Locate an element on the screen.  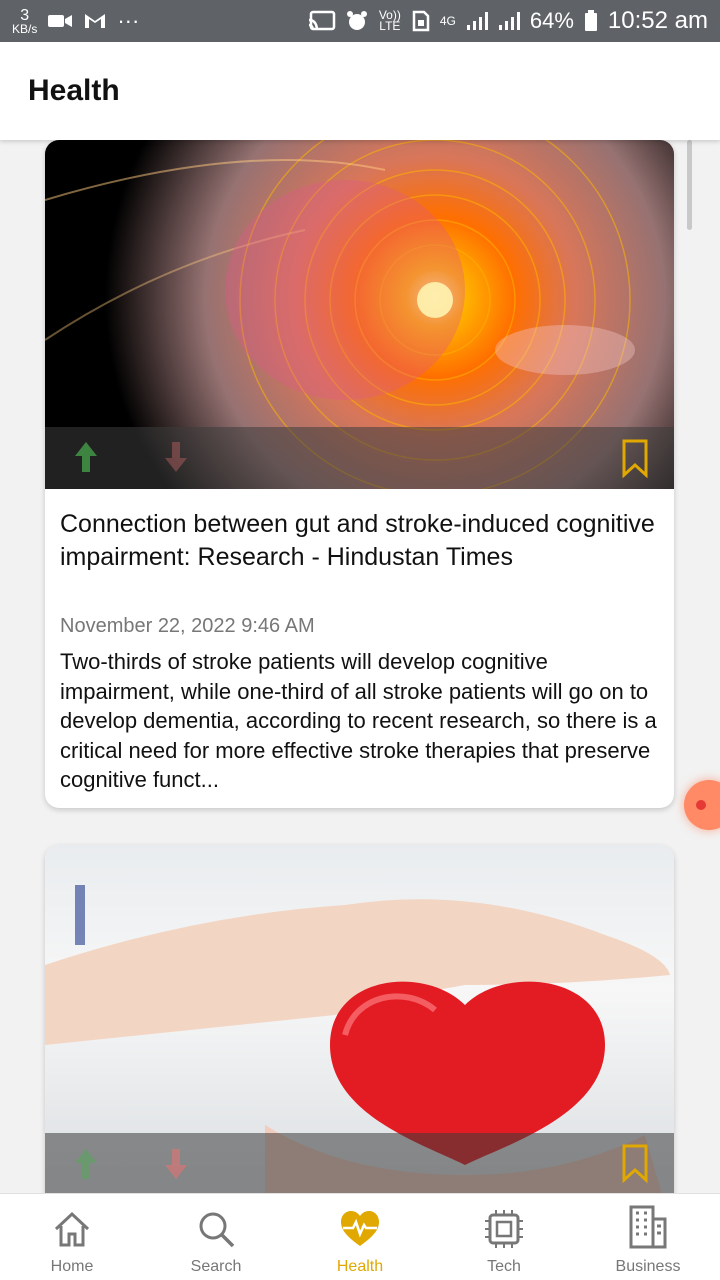
battery-icon is located at coordinates (591, 21).